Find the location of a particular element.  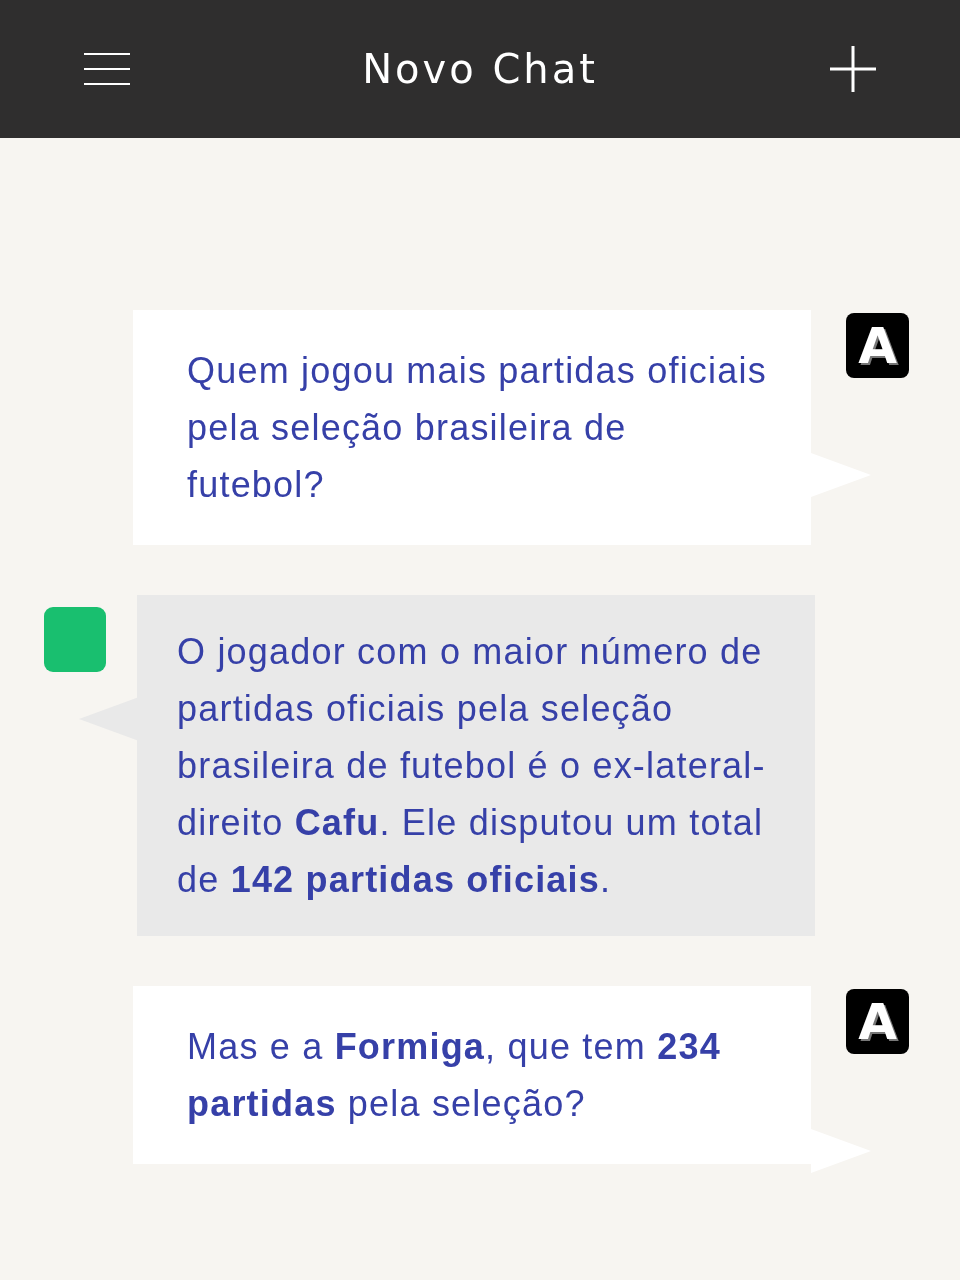

menu-button is located at coordinates (107, 69).